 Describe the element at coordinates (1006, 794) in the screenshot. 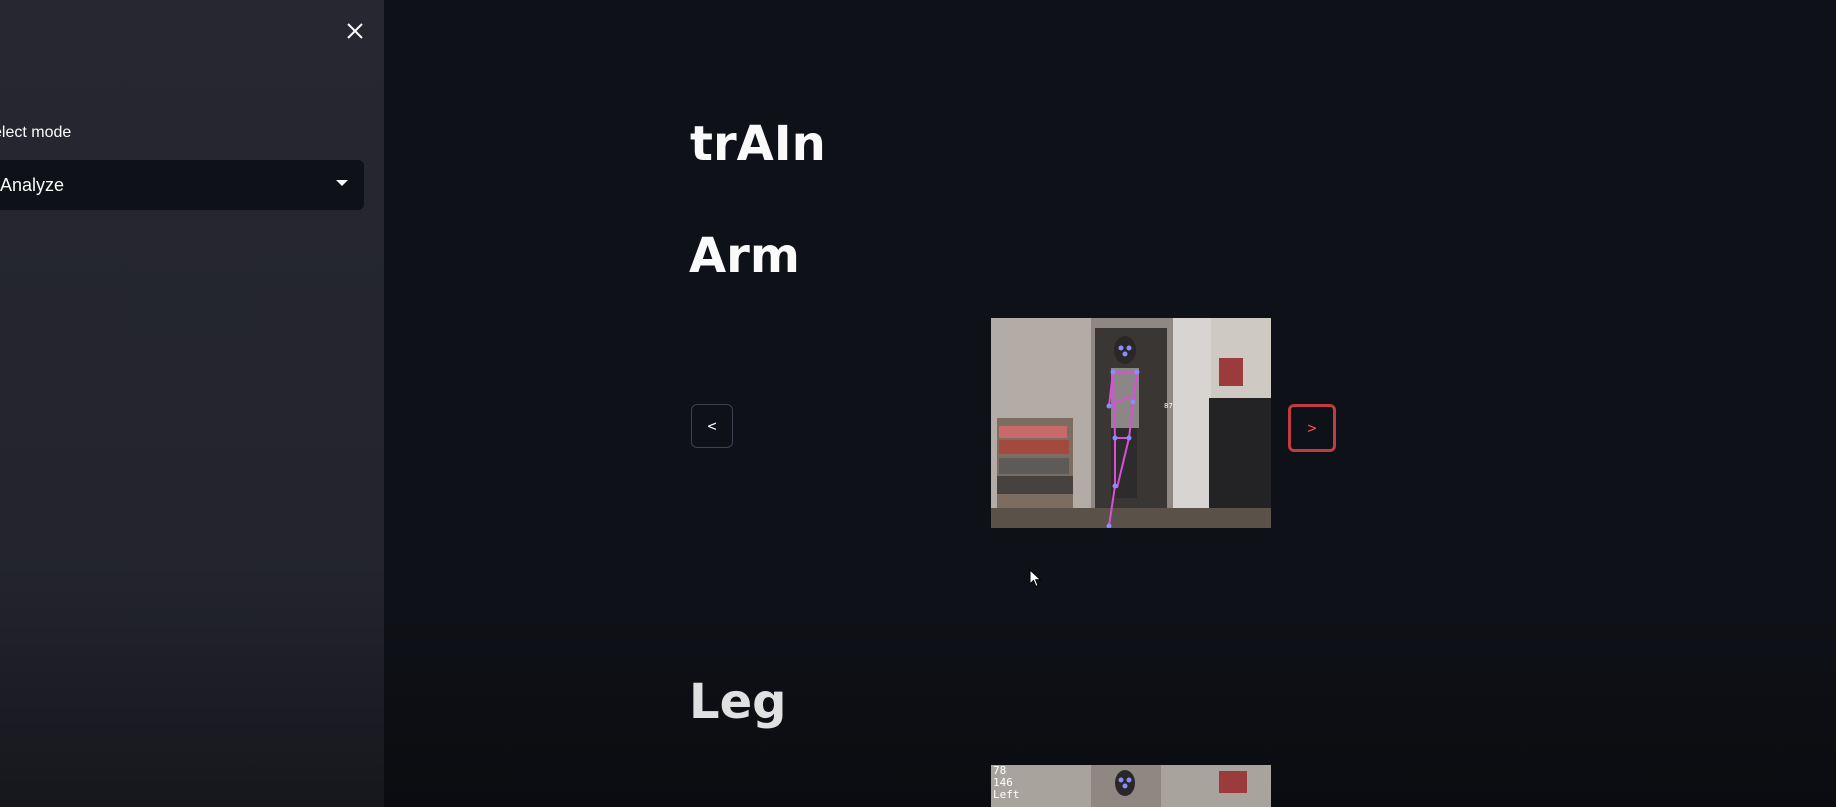

I see `overlay-line-3: Left` at that location.